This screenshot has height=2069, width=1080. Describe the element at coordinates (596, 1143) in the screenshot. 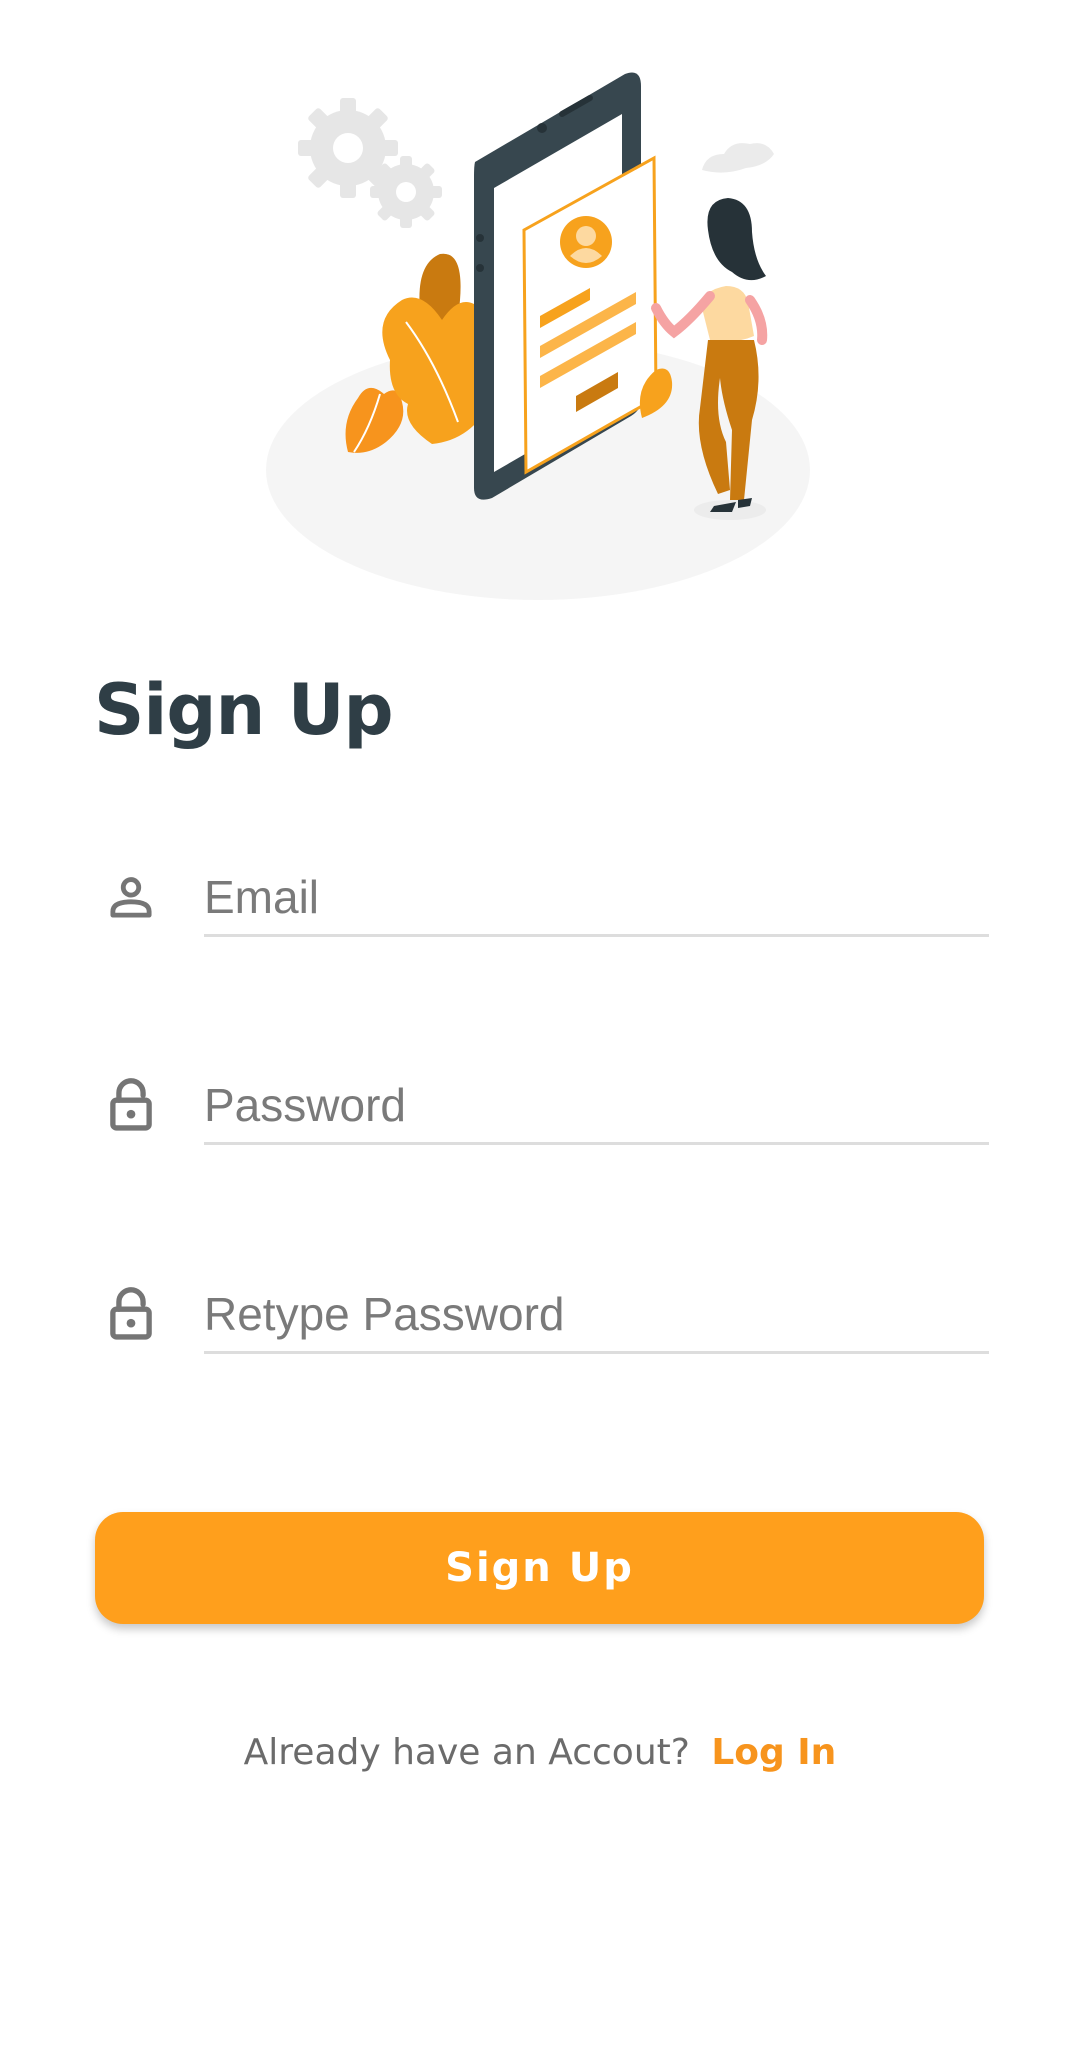

I see `password-underline` at that location.